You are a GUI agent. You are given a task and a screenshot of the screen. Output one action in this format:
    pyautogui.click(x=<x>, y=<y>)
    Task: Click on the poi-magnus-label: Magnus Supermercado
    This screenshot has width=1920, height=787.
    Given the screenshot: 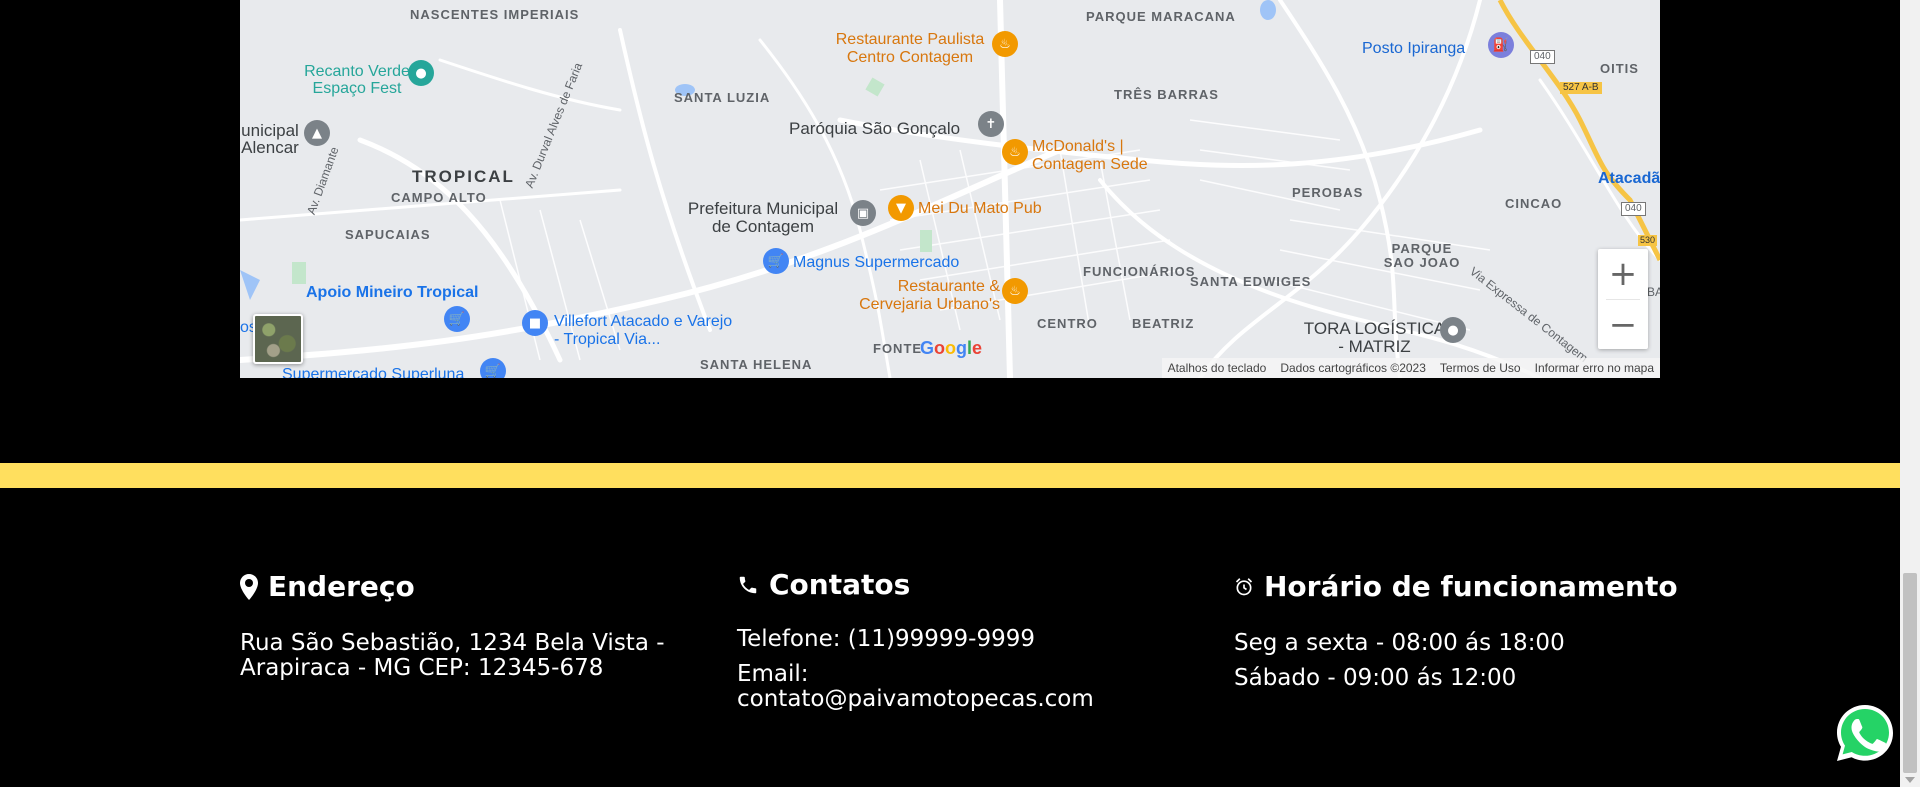 What is the action you would take?
    pyautogui.click(x=876, y=263)
    